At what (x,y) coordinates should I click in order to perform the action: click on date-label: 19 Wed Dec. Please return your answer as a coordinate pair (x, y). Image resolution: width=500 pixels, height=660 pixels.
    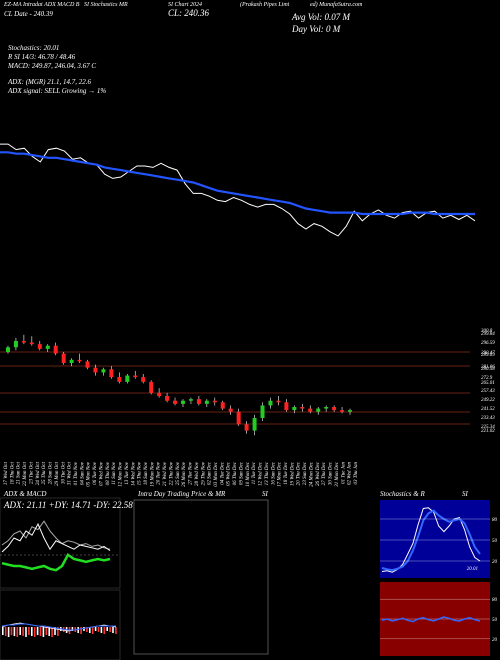
    Looking at the image, I should click on (292, 473).